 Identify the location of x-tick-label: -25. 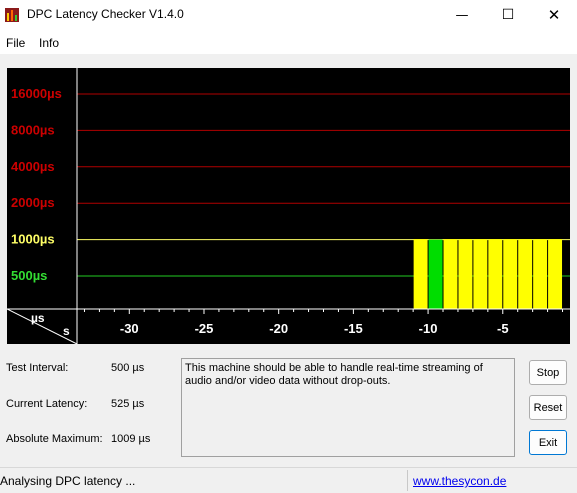
(204, 328).